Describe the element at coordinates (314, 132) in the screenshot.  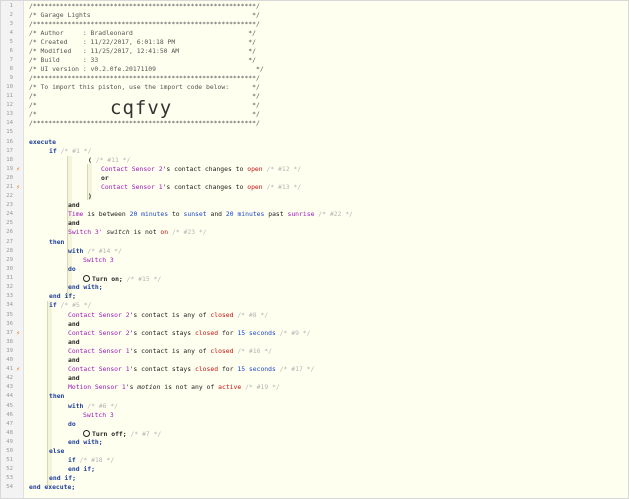
I see `code-line: 15` at that location.